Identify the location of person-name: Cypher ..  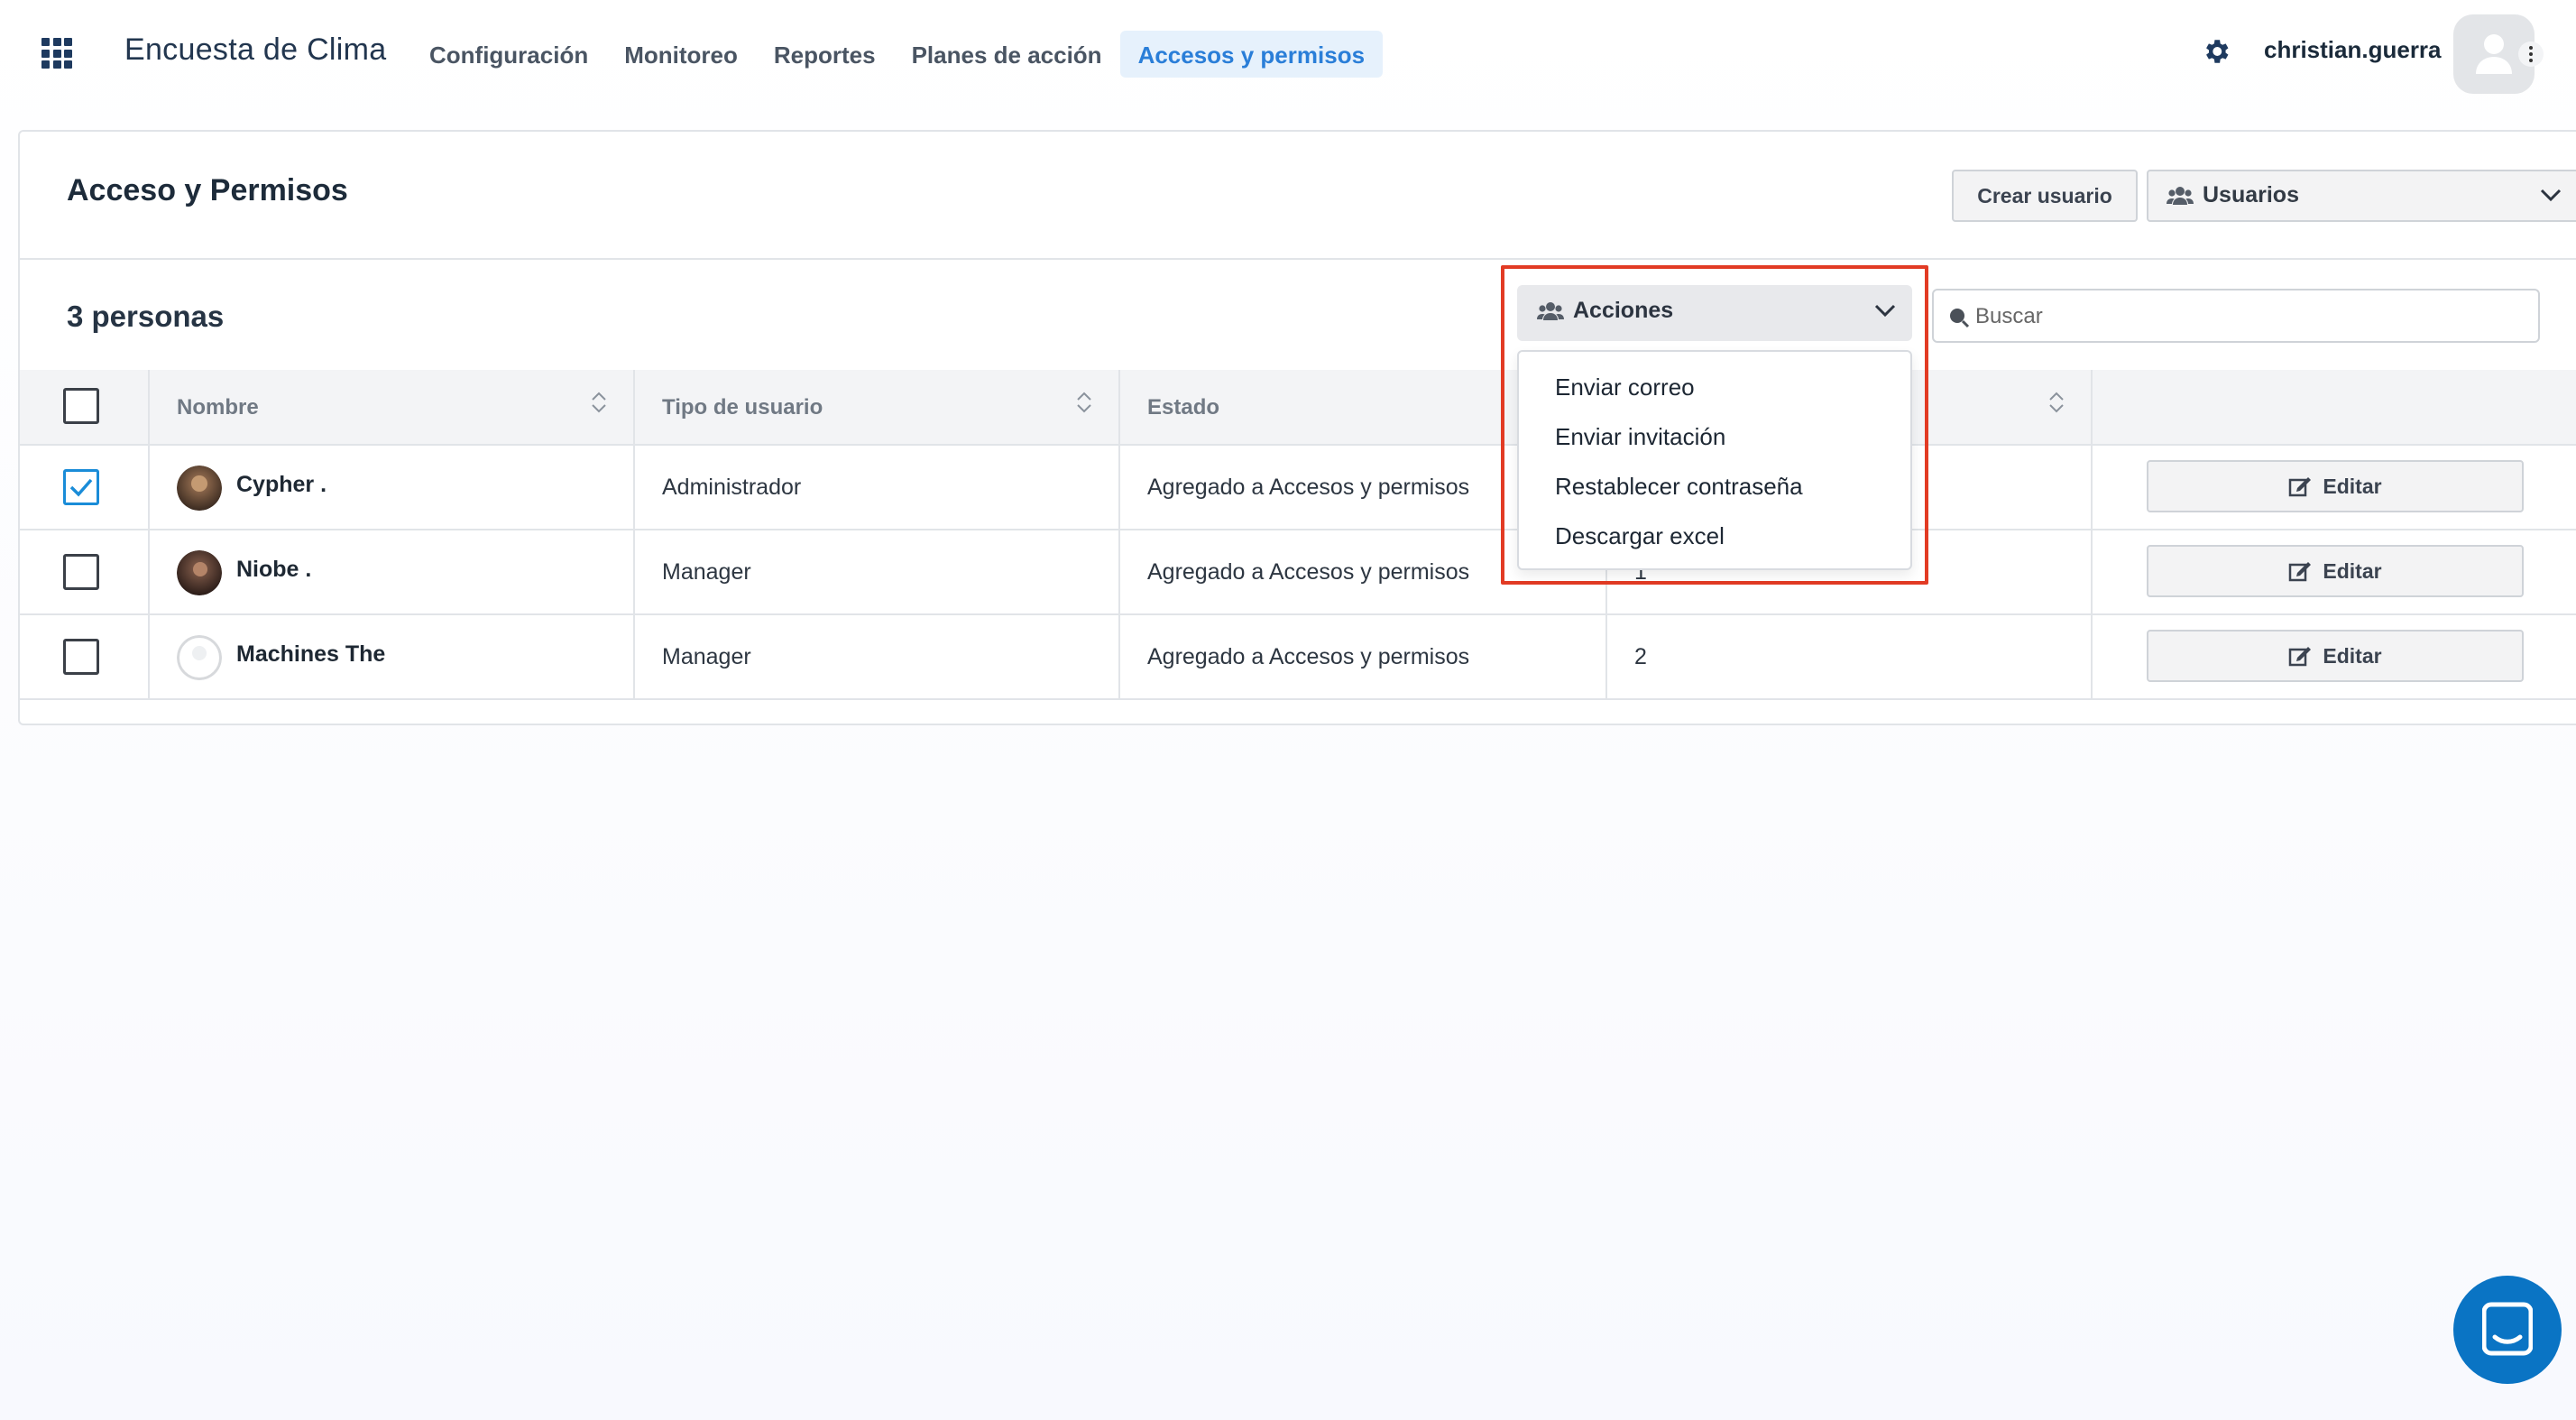
(282, 484).